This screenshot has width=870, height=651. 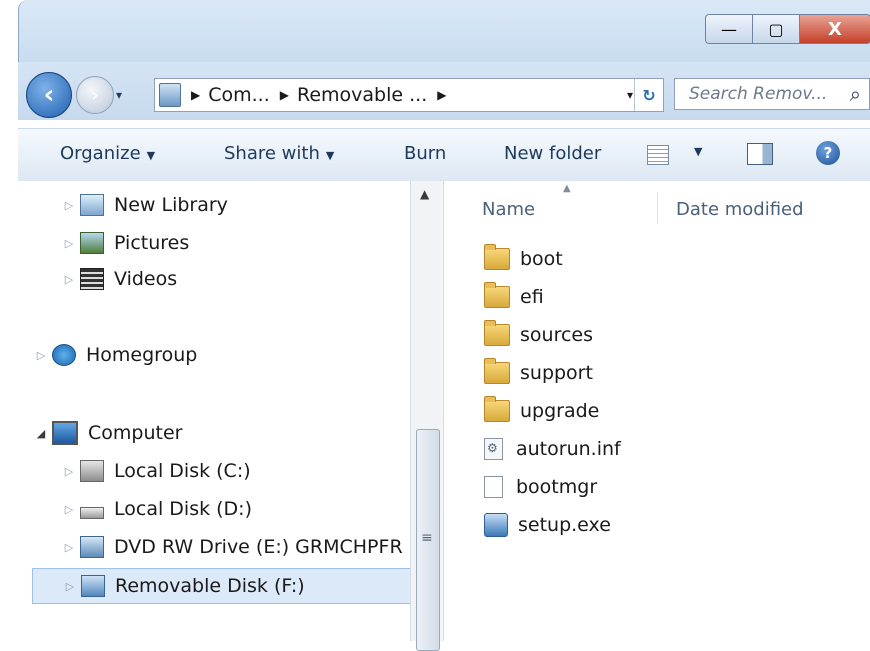 I want to click on organize-button: Organize ▼, so click(x=107, y=153).